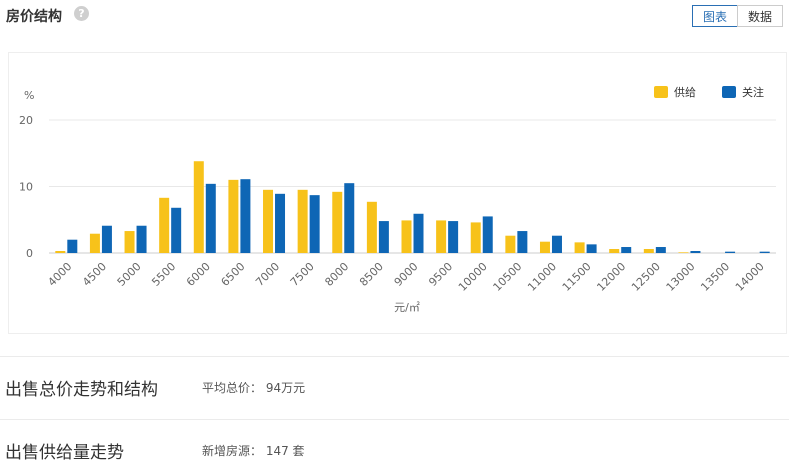 This screenshot has width=789, height=476. What do you see at coordinates (59, 274) in the screenshot?
I see `x-tick-label: 4000` at bounding box center [59, 274].